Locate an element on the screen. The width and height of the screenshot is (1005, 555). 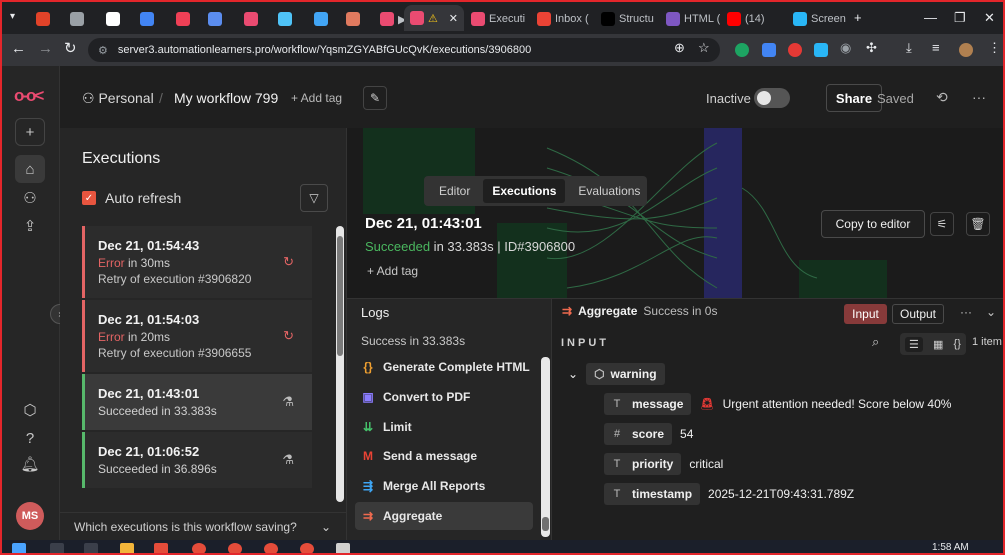
bookmark-star-icon: ☆ is located at coordinates (704, 48).